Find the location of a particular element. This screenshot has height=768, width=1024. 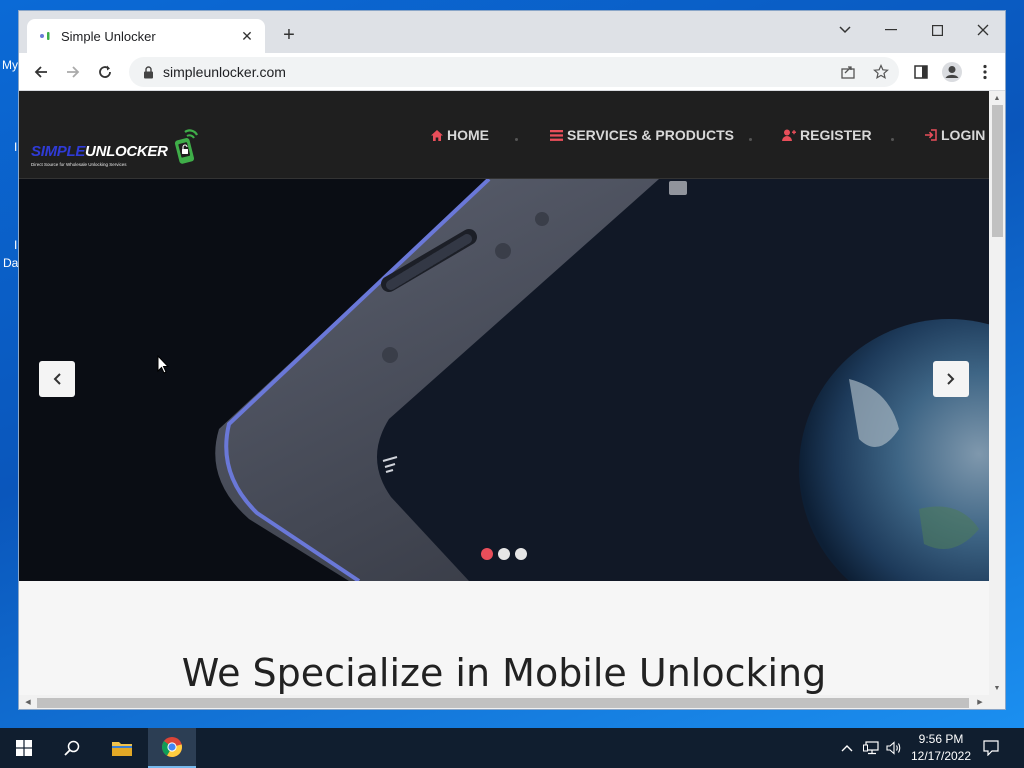

clock-date: 12/17/2022 is located at coordinates (941, 756).